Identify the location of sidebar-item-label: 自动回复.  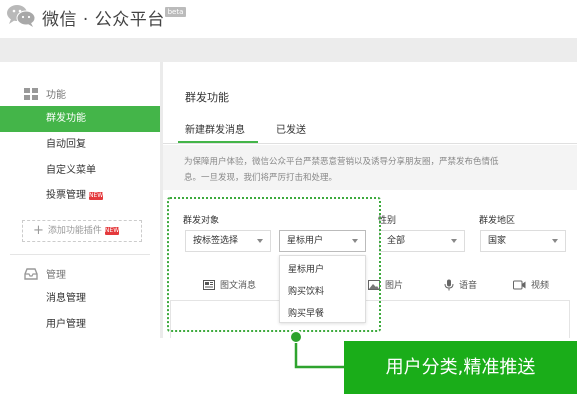
(66, 144).